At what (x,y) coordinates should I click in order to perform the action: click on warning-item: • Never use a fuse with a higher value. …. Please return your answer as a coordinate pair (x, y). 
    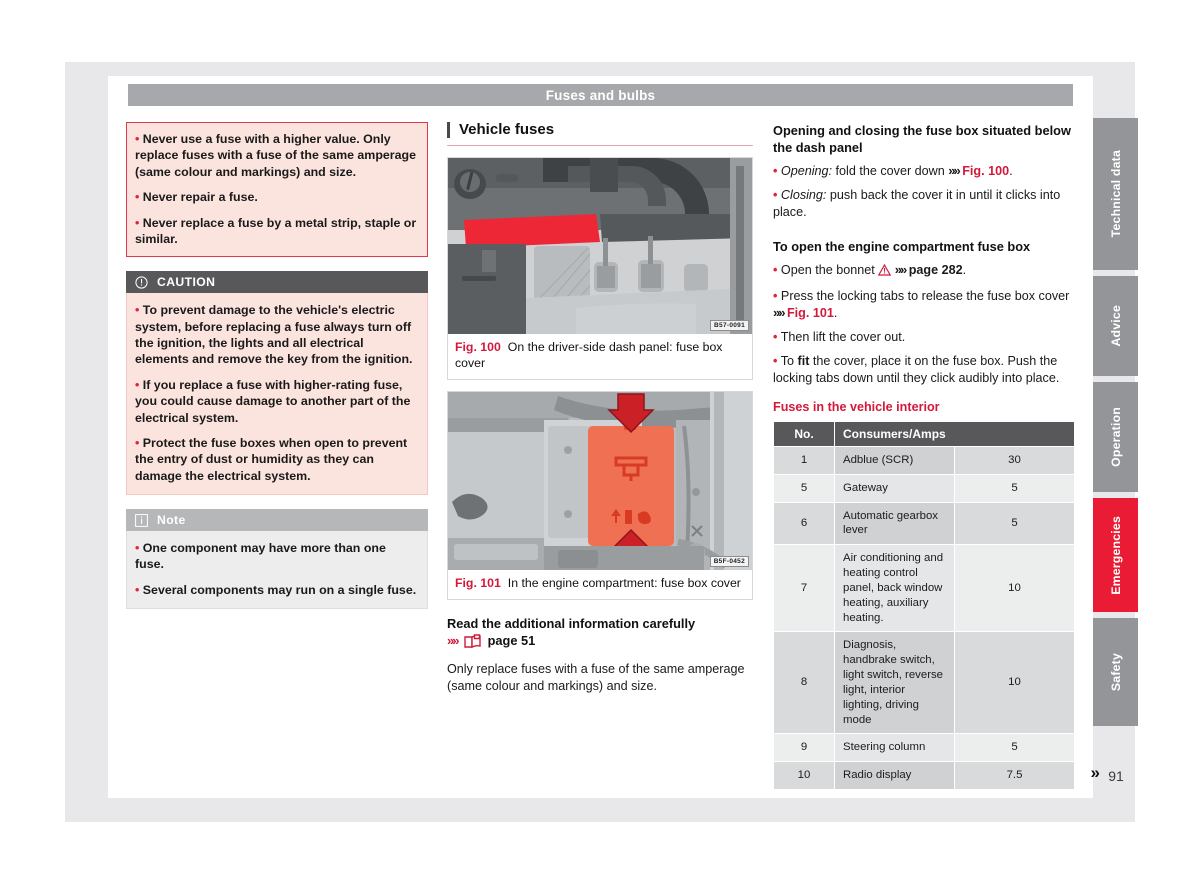
    Looking at the image, I should click on (275, 155).